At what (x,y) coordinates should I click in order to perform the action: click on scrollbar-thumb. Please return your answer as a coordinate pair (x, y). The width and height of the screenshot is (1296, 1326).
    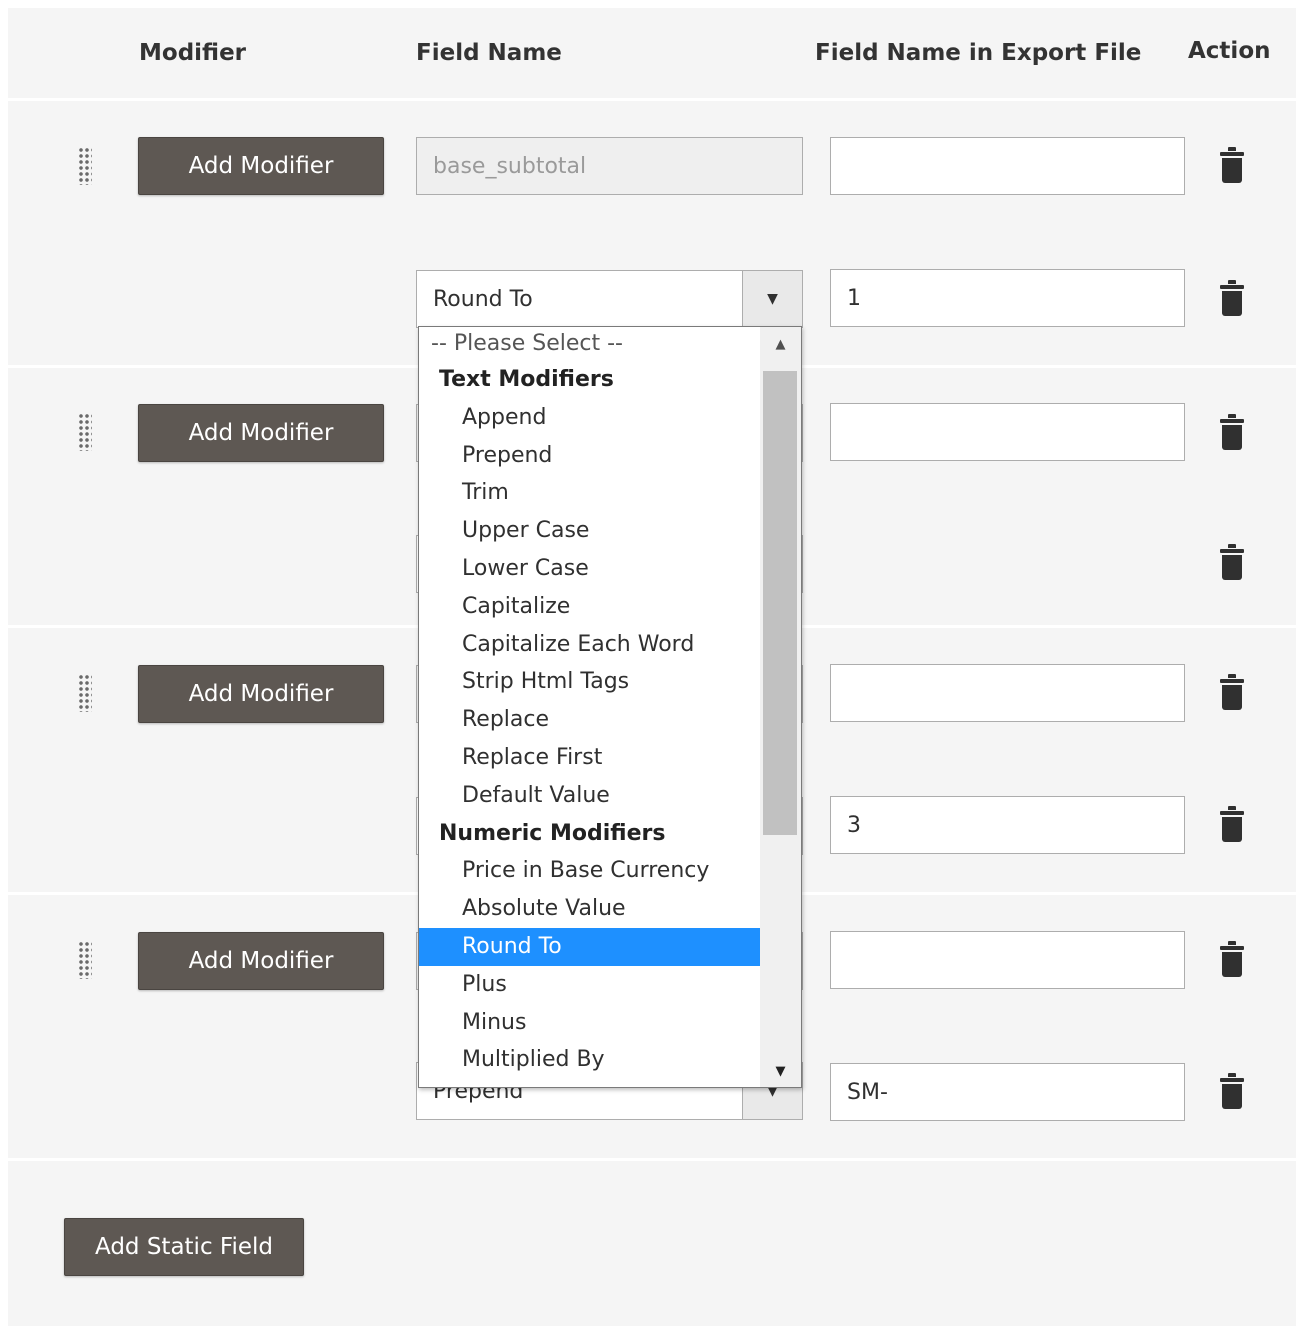
    Looking at the image, I should click on (780, 603).